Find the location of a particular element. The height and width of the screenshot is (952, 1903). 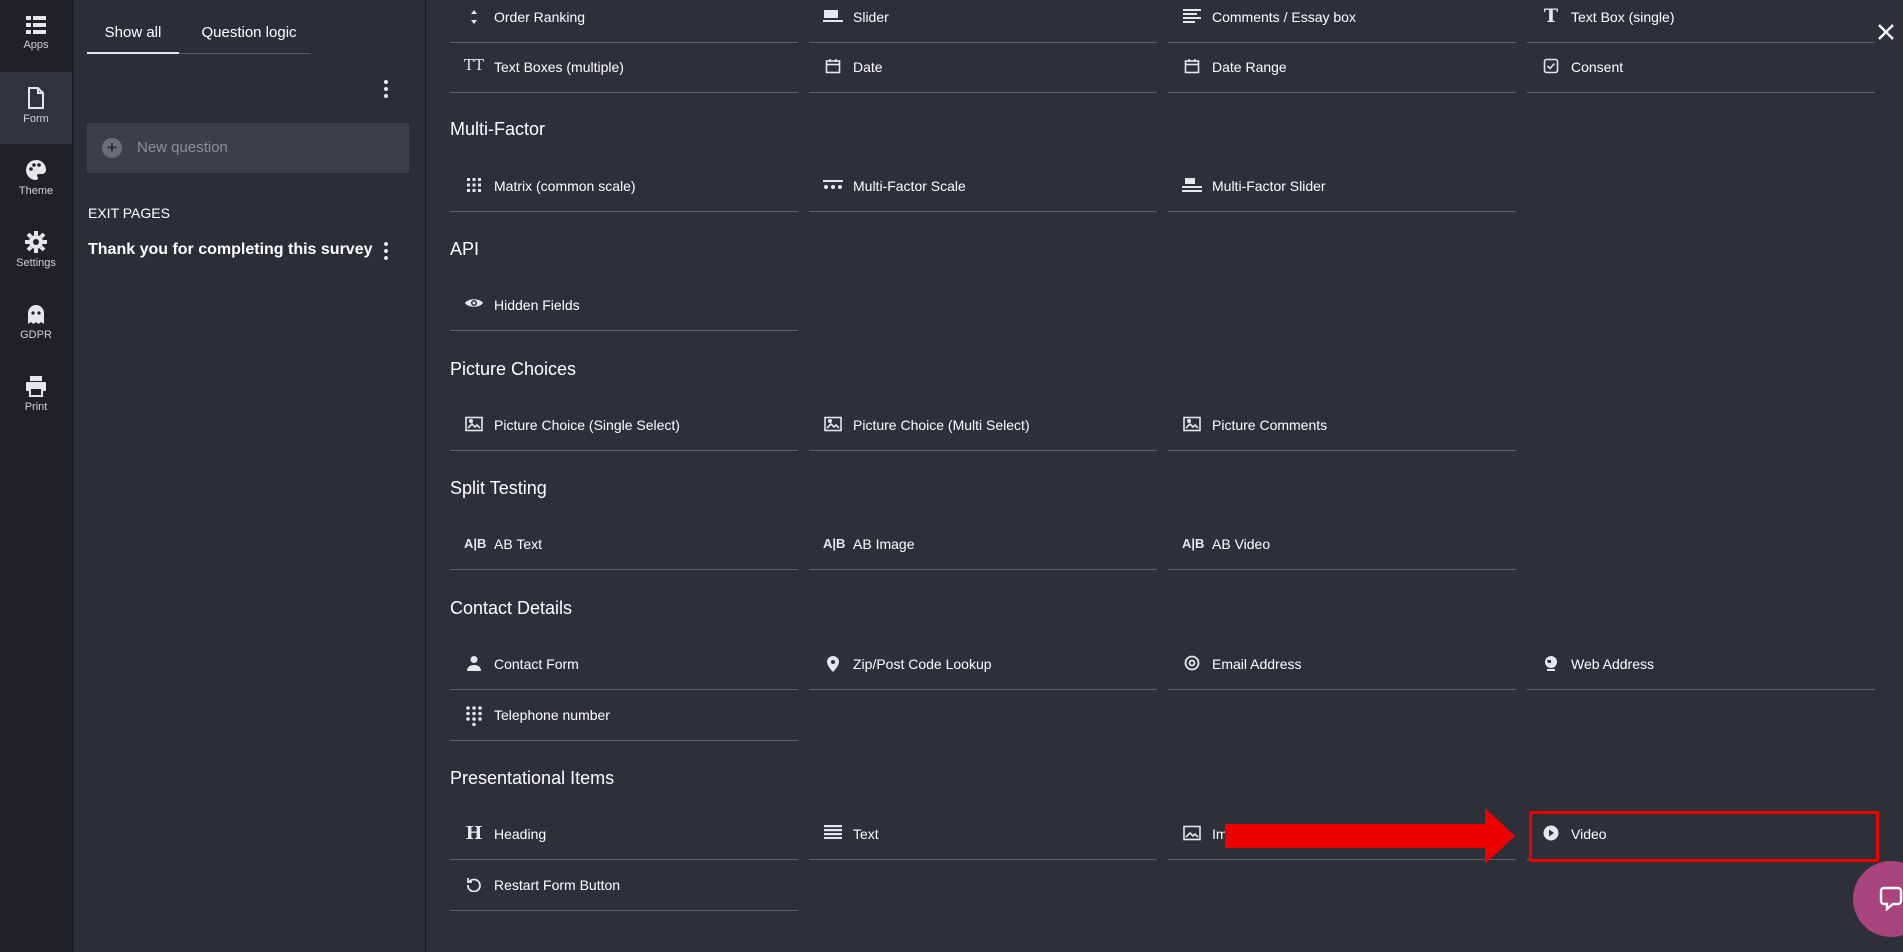

qtype-label: Picture Comments is located at coordinates (1270, 425).